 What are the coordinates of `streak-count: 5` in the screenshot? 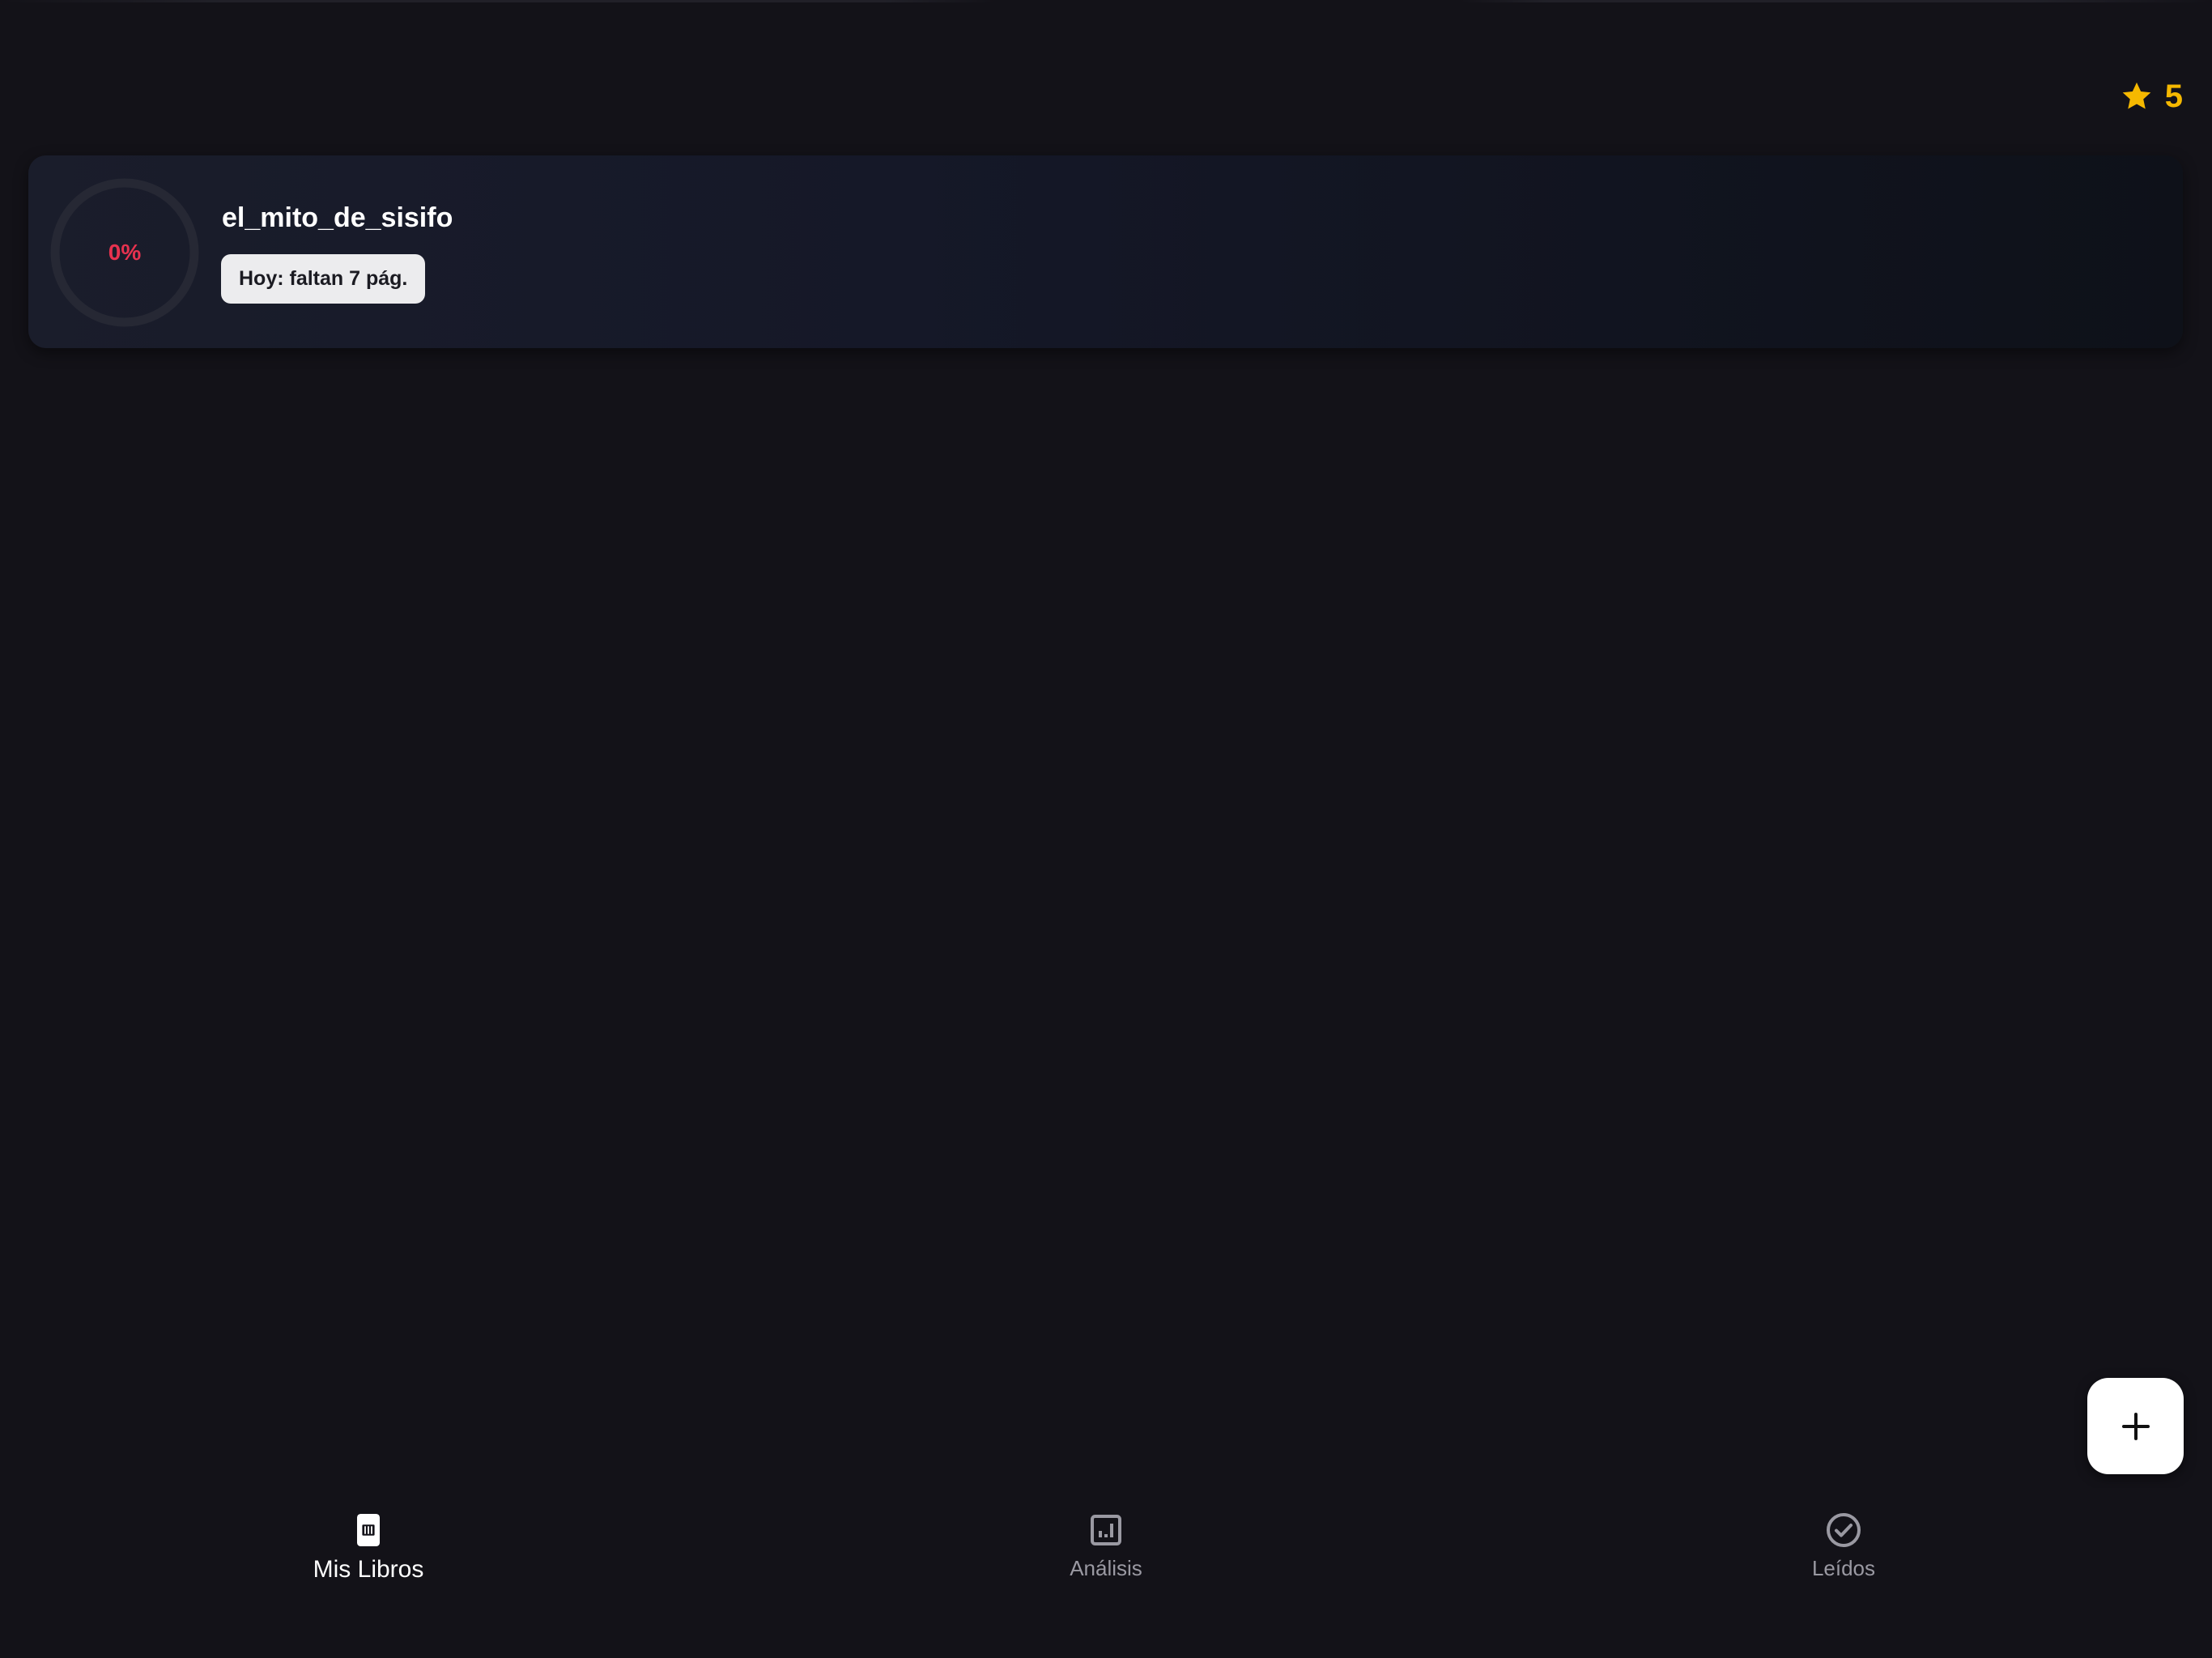 It's located at (2173, 96).